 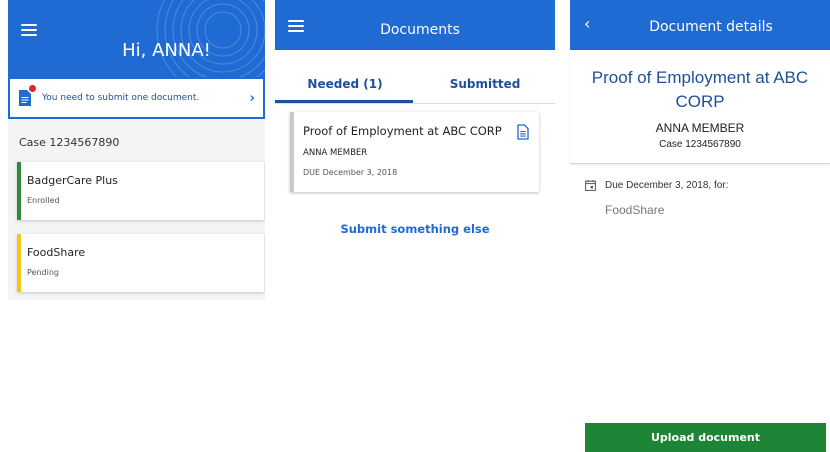 What do you see at coordinates (345, 82) in the screenshot?
I see `tab-needed: Needed (1)` at bounding box center [345, 82].